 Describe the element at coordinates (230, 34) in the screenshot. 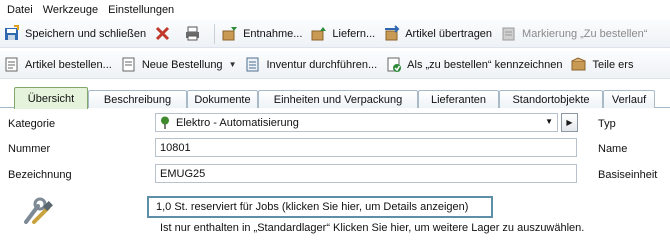

I see `entnahme-icon` at that location.